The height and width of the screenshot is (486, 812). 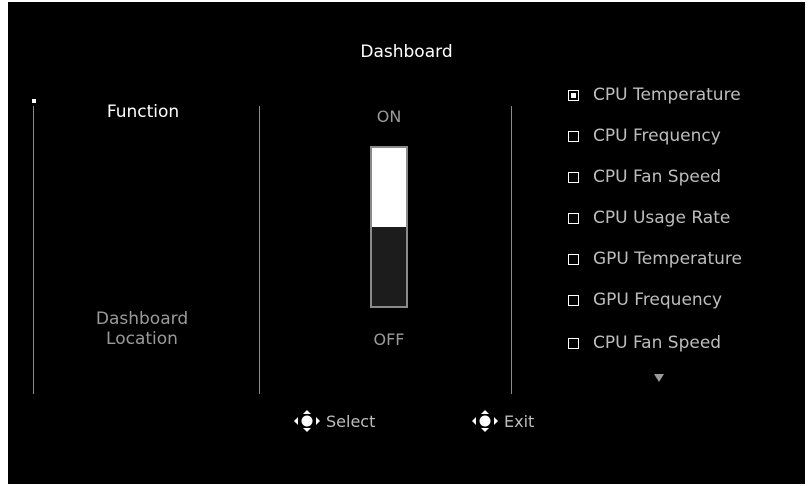 What do you see at coordinates (502, 421) in the screenshot?
I see `hint-exit: Exit` at bounding box center [502, 421].